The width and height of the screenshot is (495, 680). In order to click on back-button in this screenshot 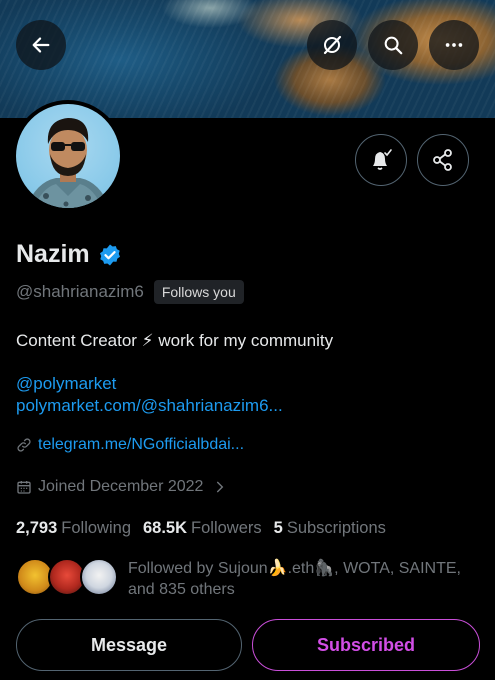, I will do `click(41, 45)`.